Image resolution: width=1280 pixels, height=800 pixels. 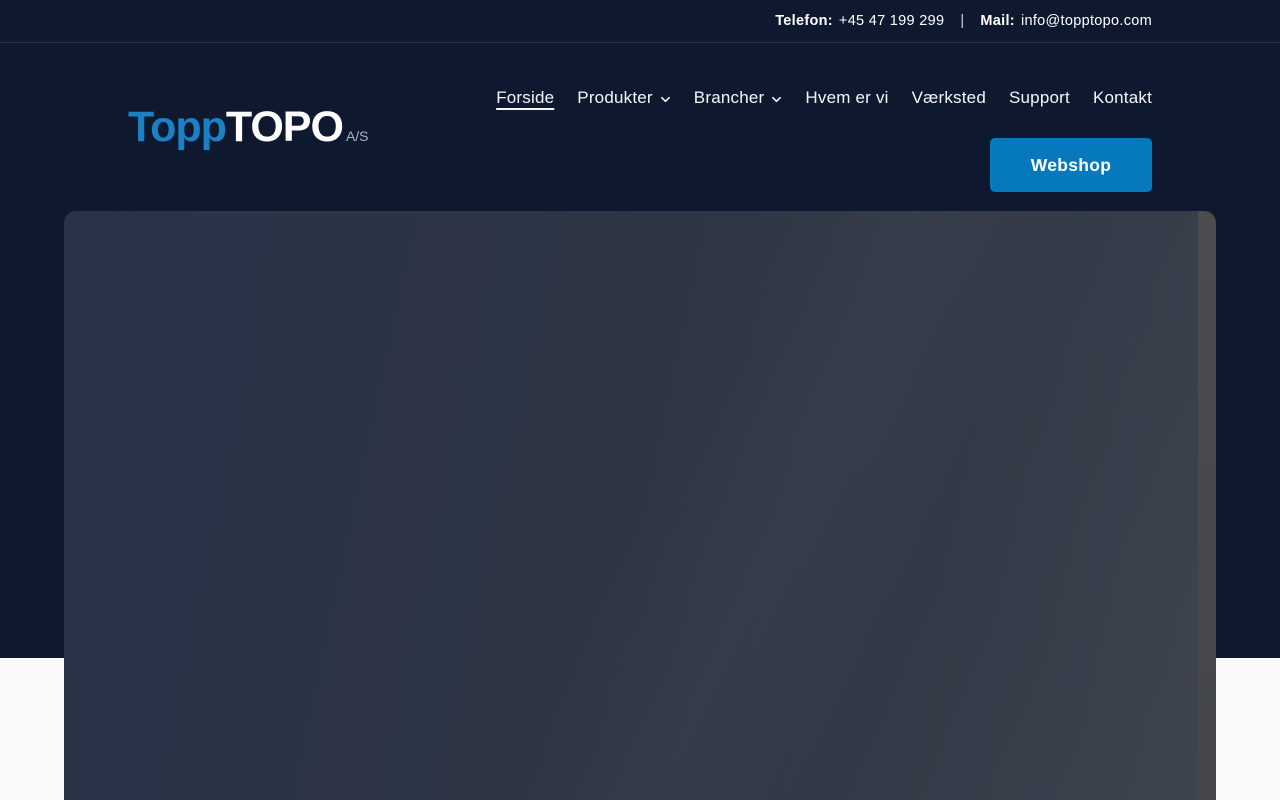 I want to click on nav-item-label: Værksted, so click(x=948, y=97).